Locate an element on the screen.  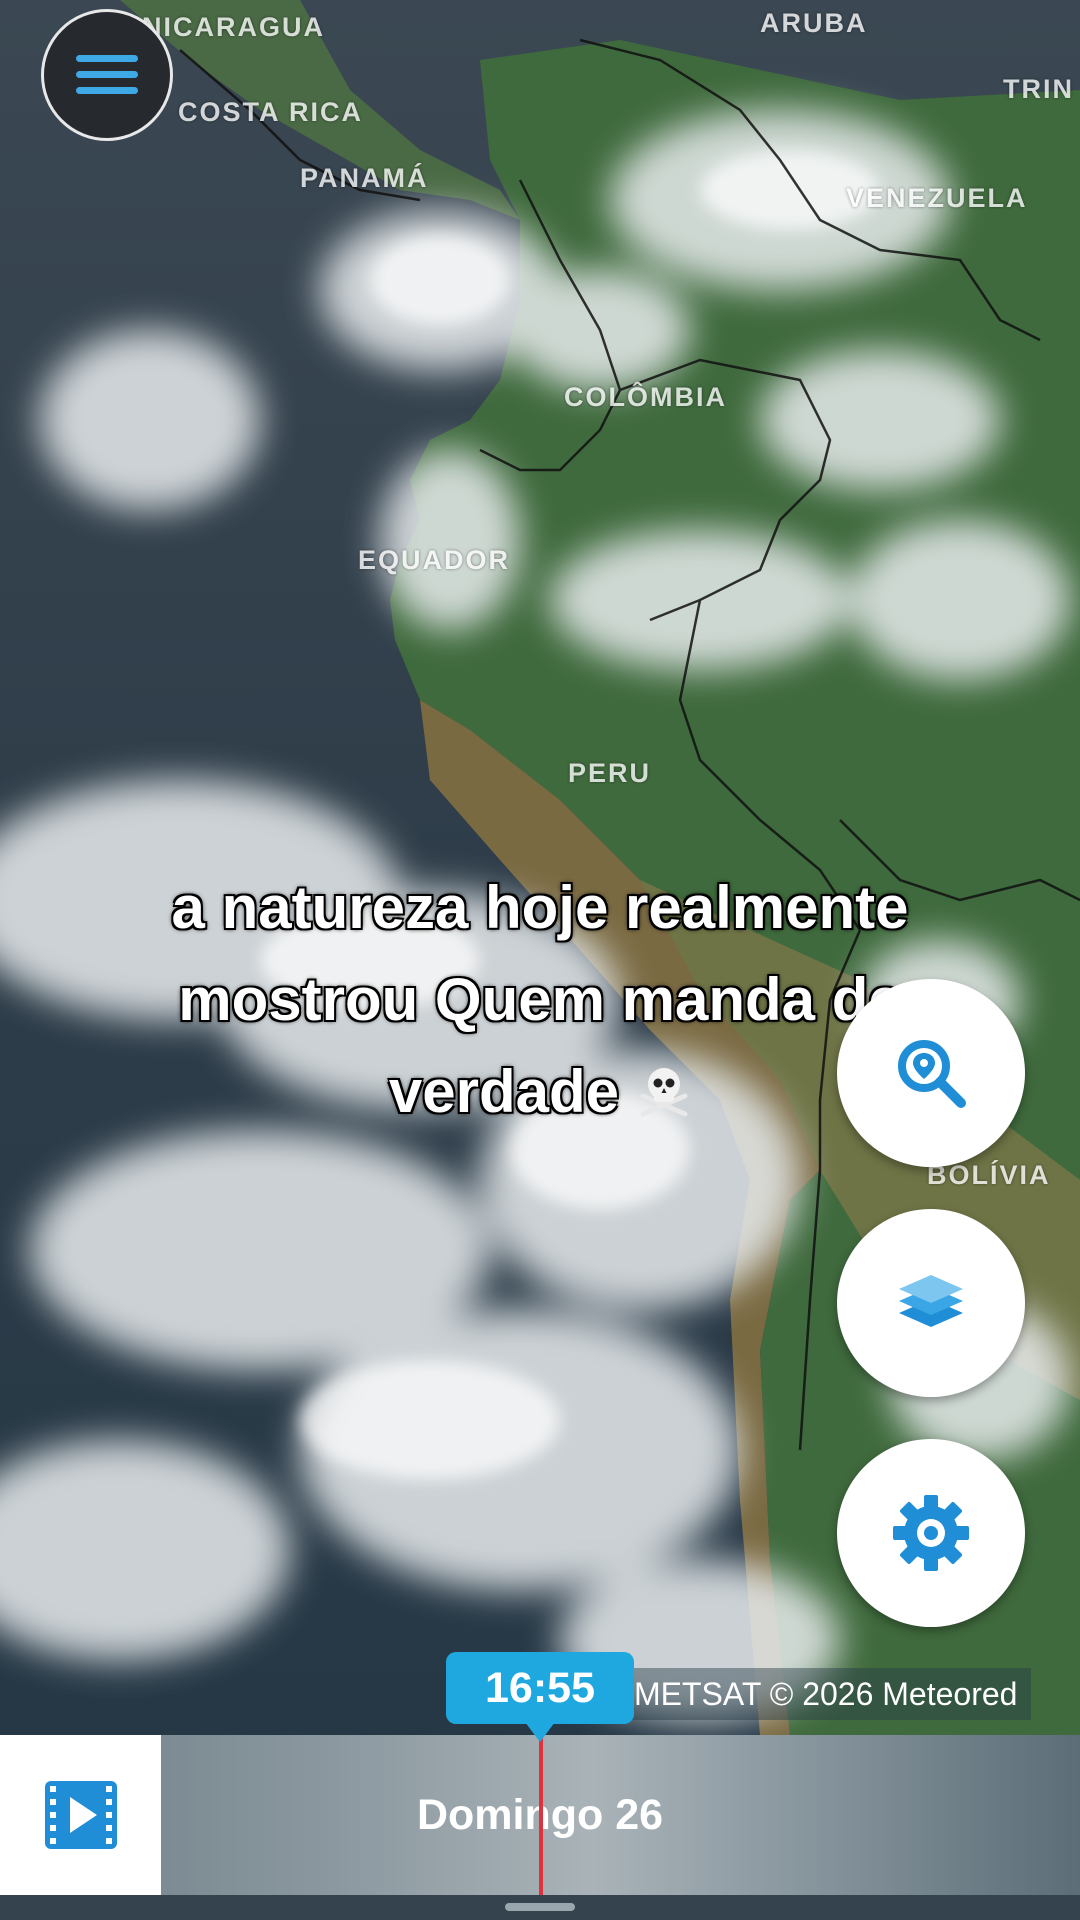
country-label-nicaragua: NICARAGUA is located at coordinates (233, 27).